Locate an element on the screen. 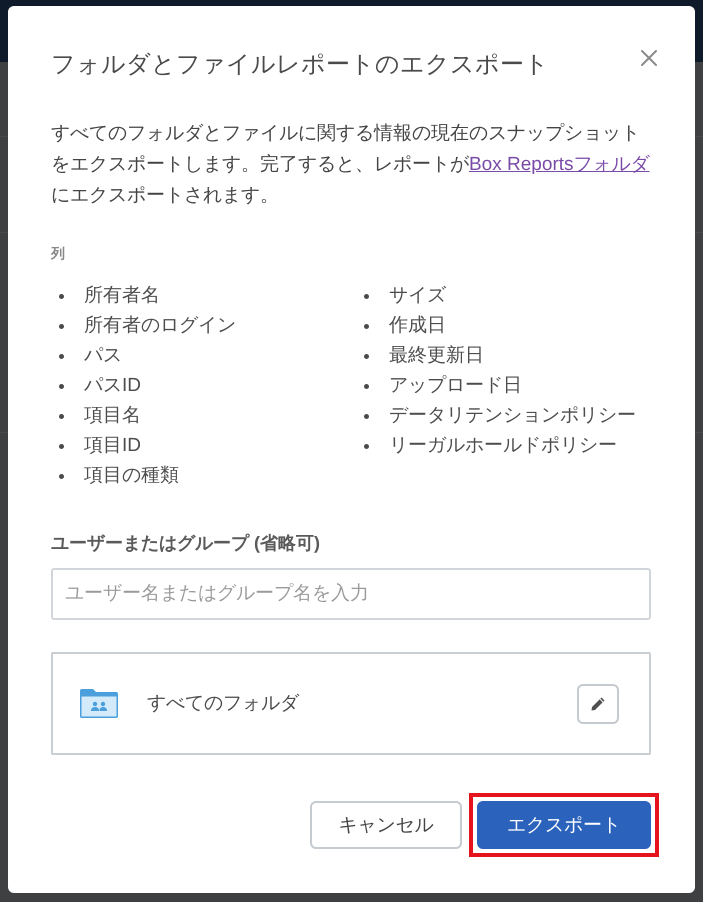 Image resolution: width=703 pixels, height=902 pixels. column-name: データリテンションポリシー is located at coordinates (512, 416).